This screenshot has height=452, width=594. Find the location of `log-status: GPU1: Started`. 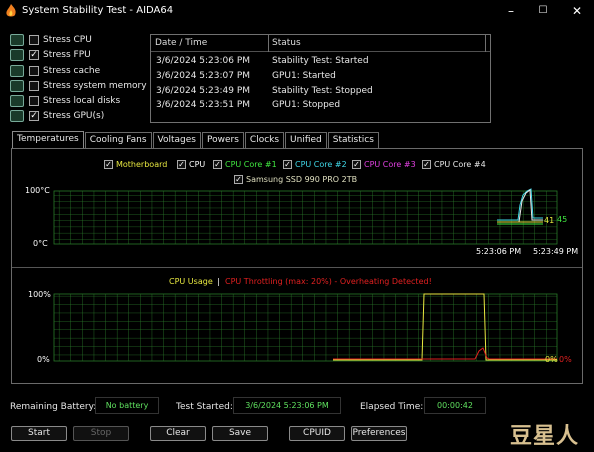

log-status: GPU1: Started is located at coordinates (304, 76).